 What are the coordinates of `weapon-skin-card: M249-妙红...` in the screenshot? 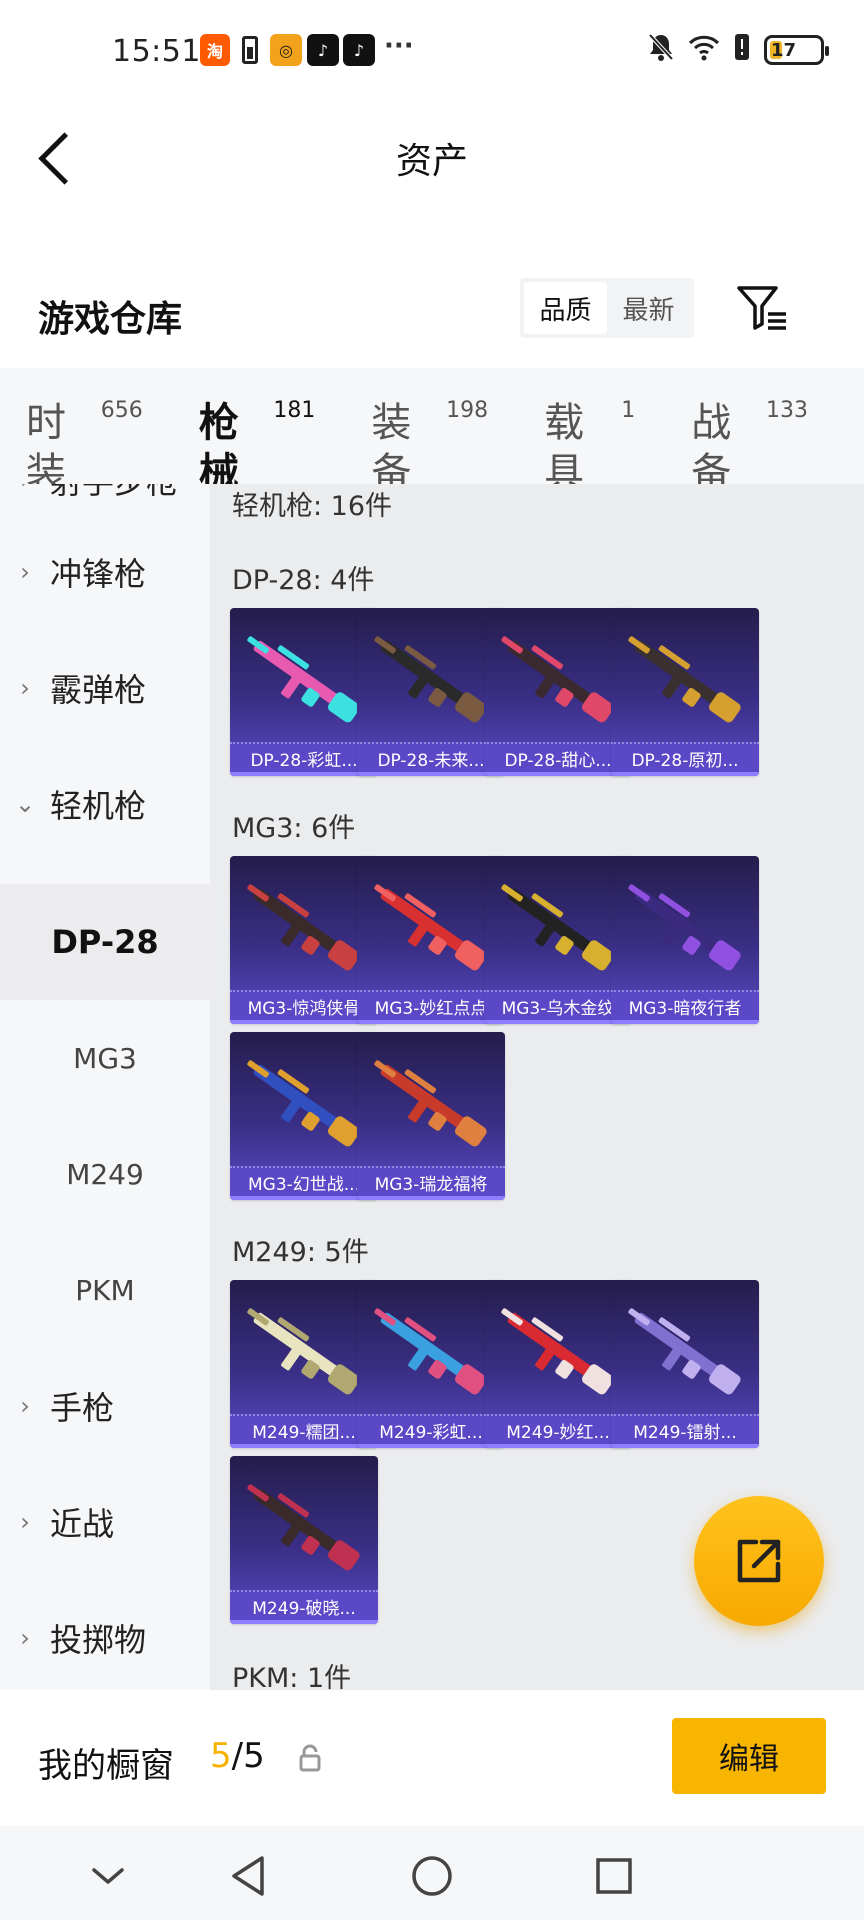 It's located at (558, 1364).